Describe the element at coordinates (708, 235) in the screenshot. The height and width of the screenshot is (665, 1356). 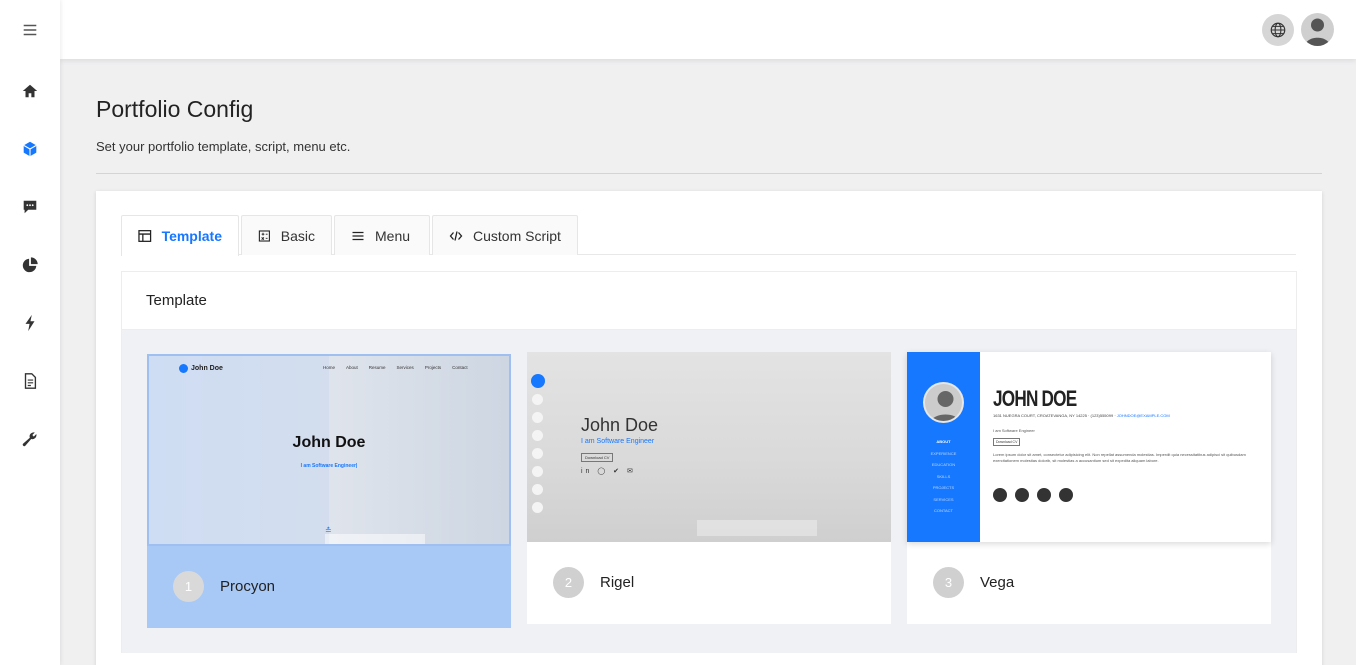
I see `tab-bar: Template Basic Menu Custom Script` at that location.